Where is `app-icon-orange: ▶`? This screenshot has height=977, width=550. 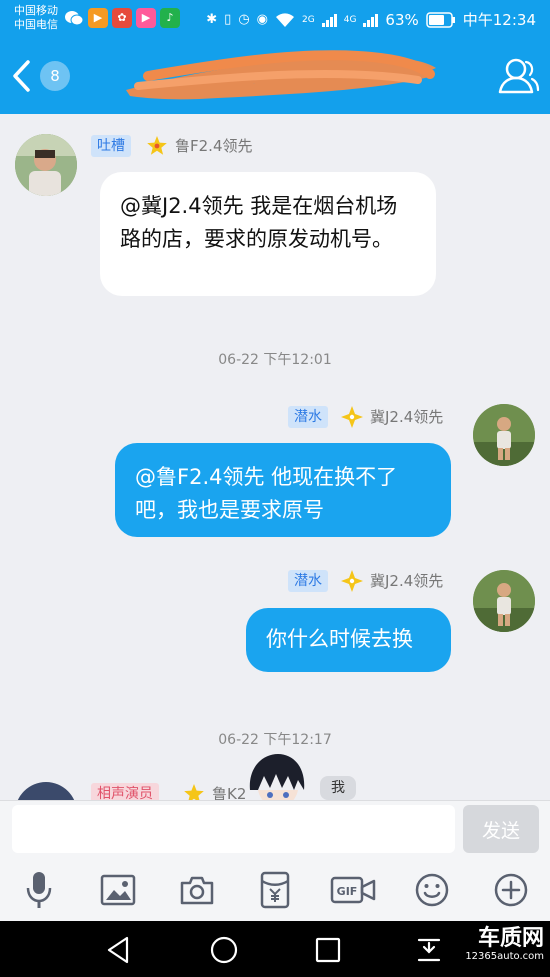 app-icon-orange: ▶ is located at coordinates (98, 18).